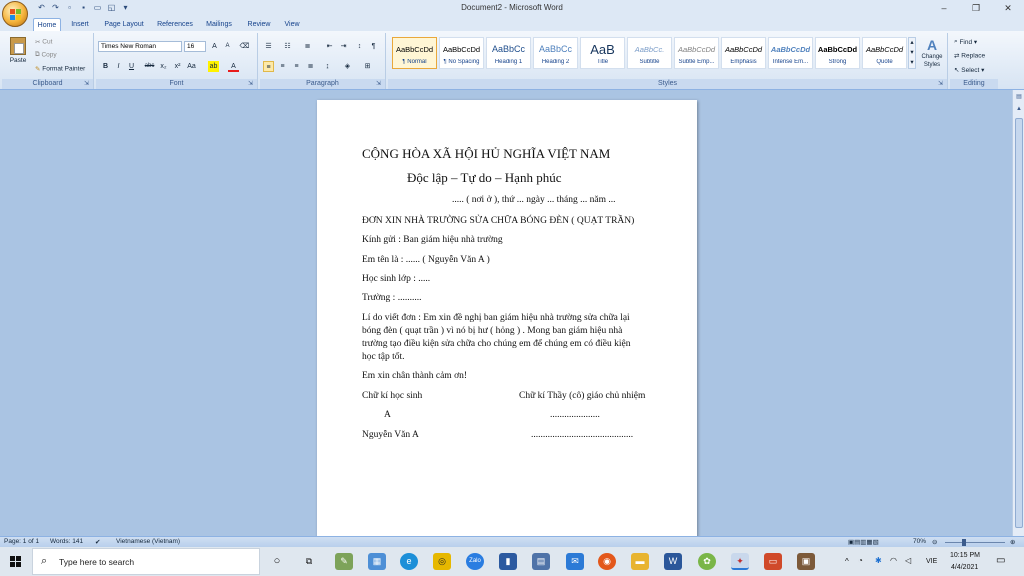 The width and height of the screenshot is (1024, 576). I want to click on vertical-scrollbar: ▤ ▲, so click(1018, 313).